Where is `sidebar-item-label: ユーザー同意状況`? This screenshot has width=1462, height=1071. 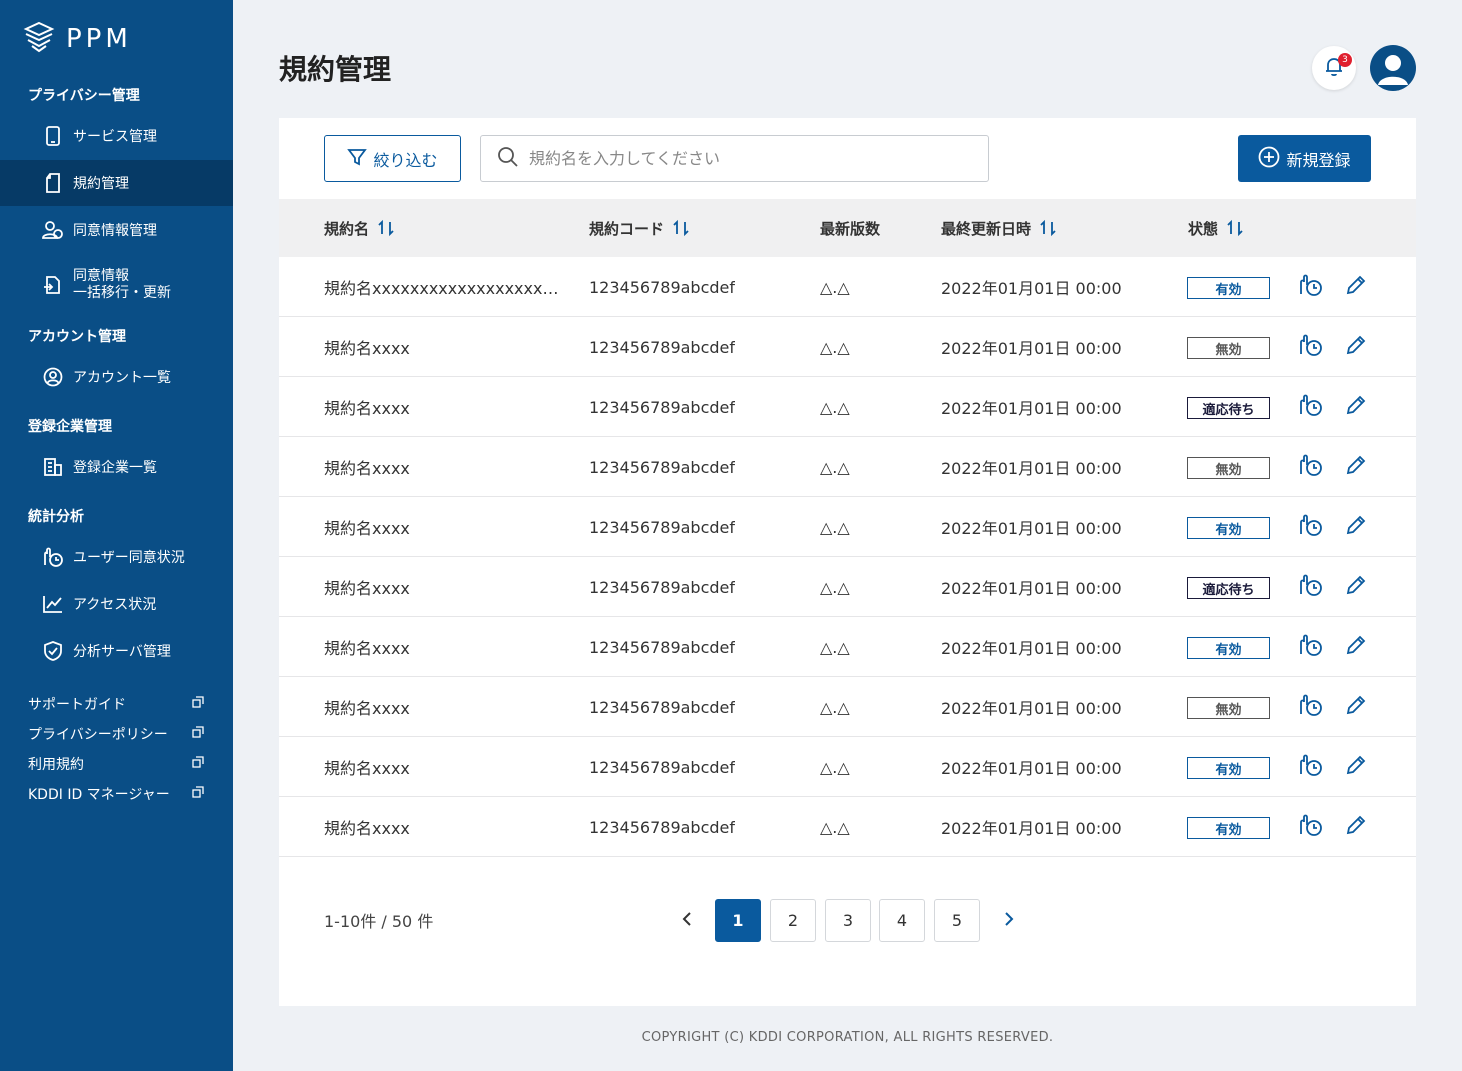 sidebar-item-label: ユーザー同意状況 is located at coordinates (129, 558).